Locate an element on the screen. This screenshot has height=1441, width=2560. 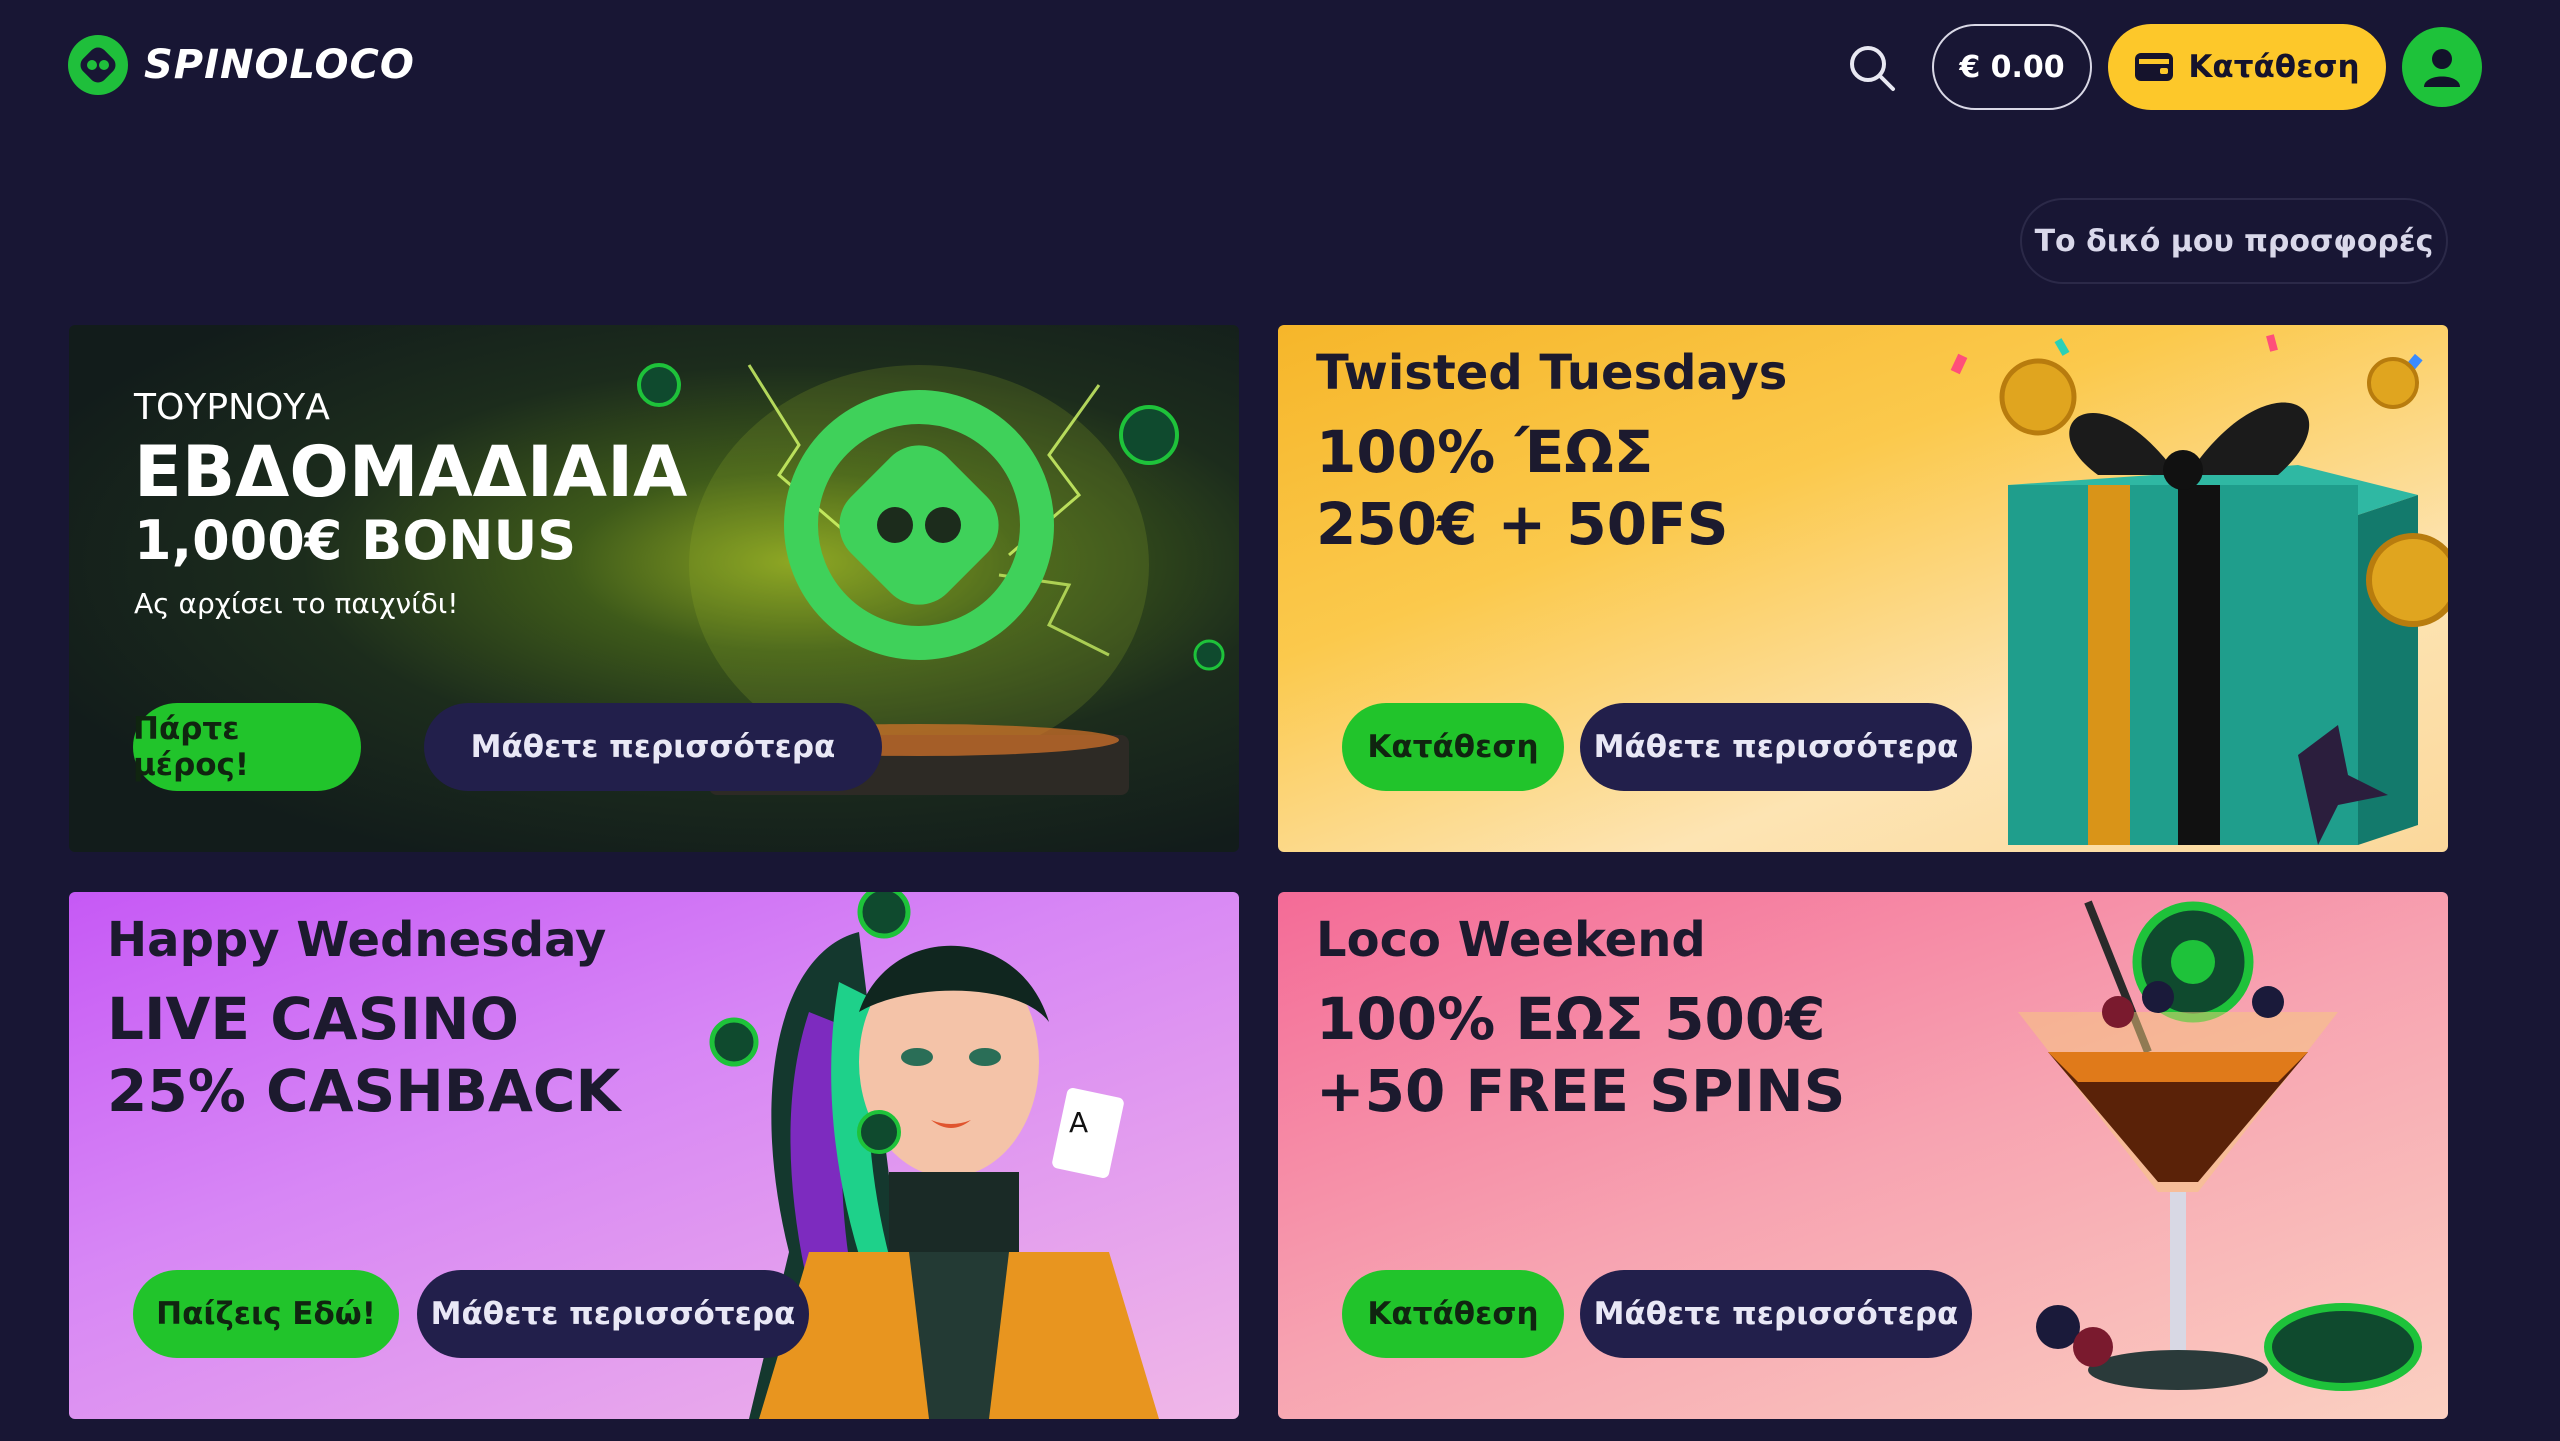
user-icon is located at coordinates (2442, 68).